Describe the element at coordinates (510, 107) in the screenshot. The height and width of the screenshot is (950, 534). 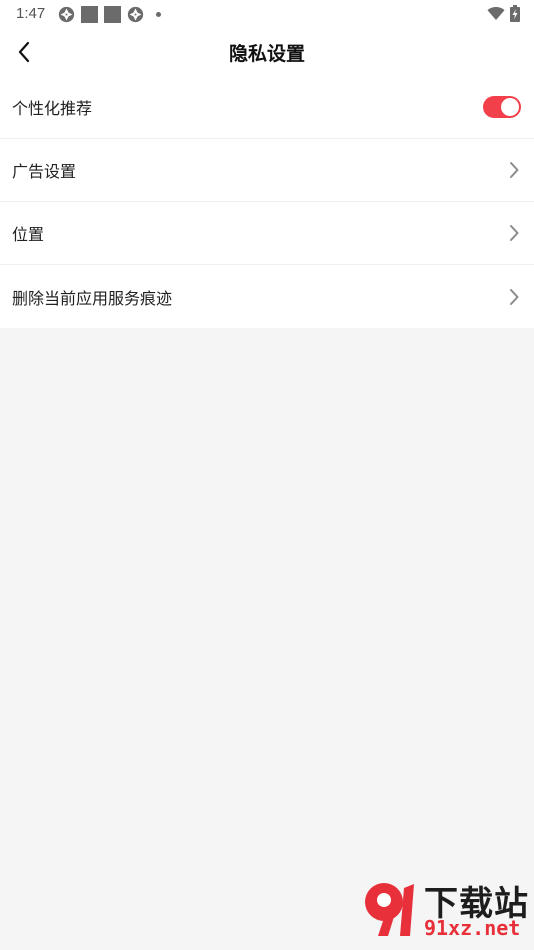
I see `toggle-knob` at that location.